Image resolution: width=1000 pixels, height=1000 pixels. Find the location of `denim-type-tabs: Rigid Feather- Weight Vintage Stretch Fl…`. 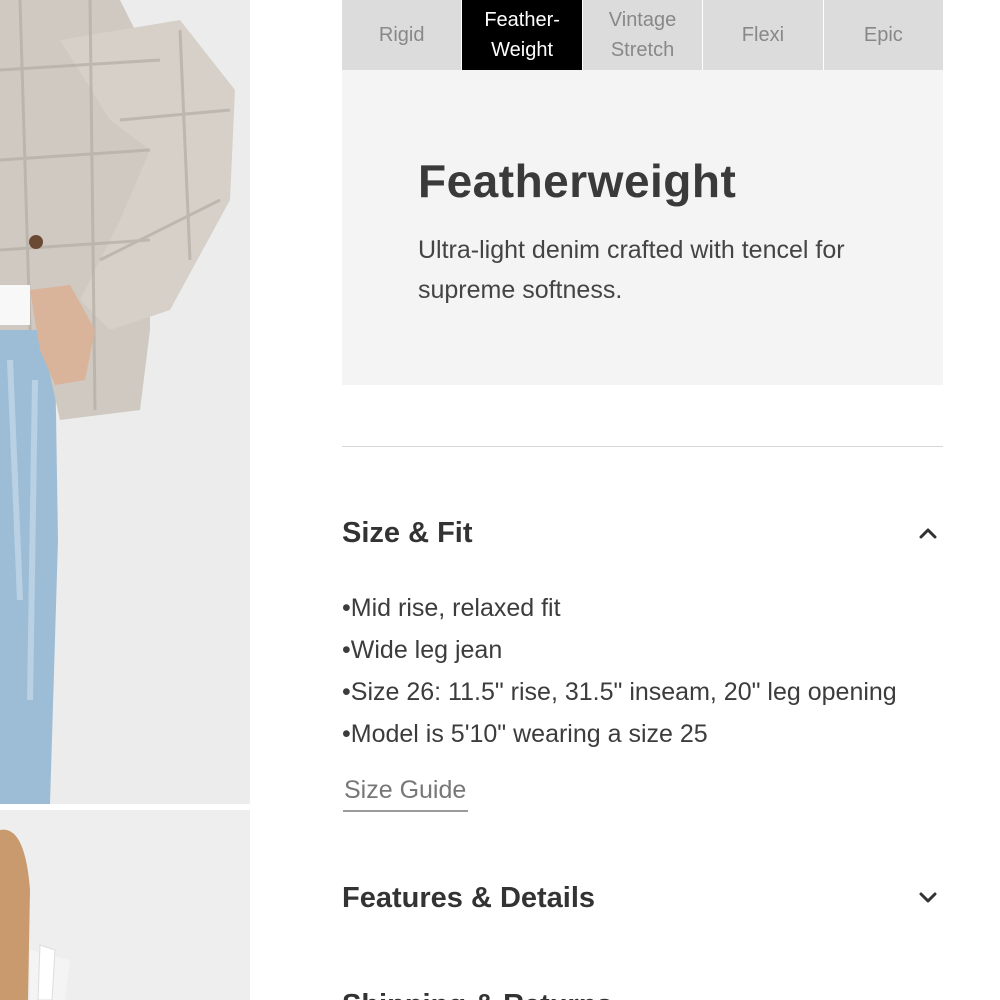

denim-type-tabs: Rigid Feather- Weight Vintage Stretch Fl… is located at coordinates (643, 35).